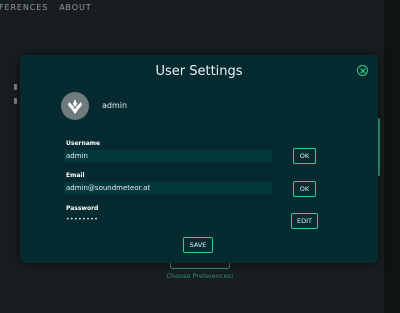 The height and width of the screenshot is (313, 400). I want to click on nav-item-preferences: FERENCES, so click(24, 7).